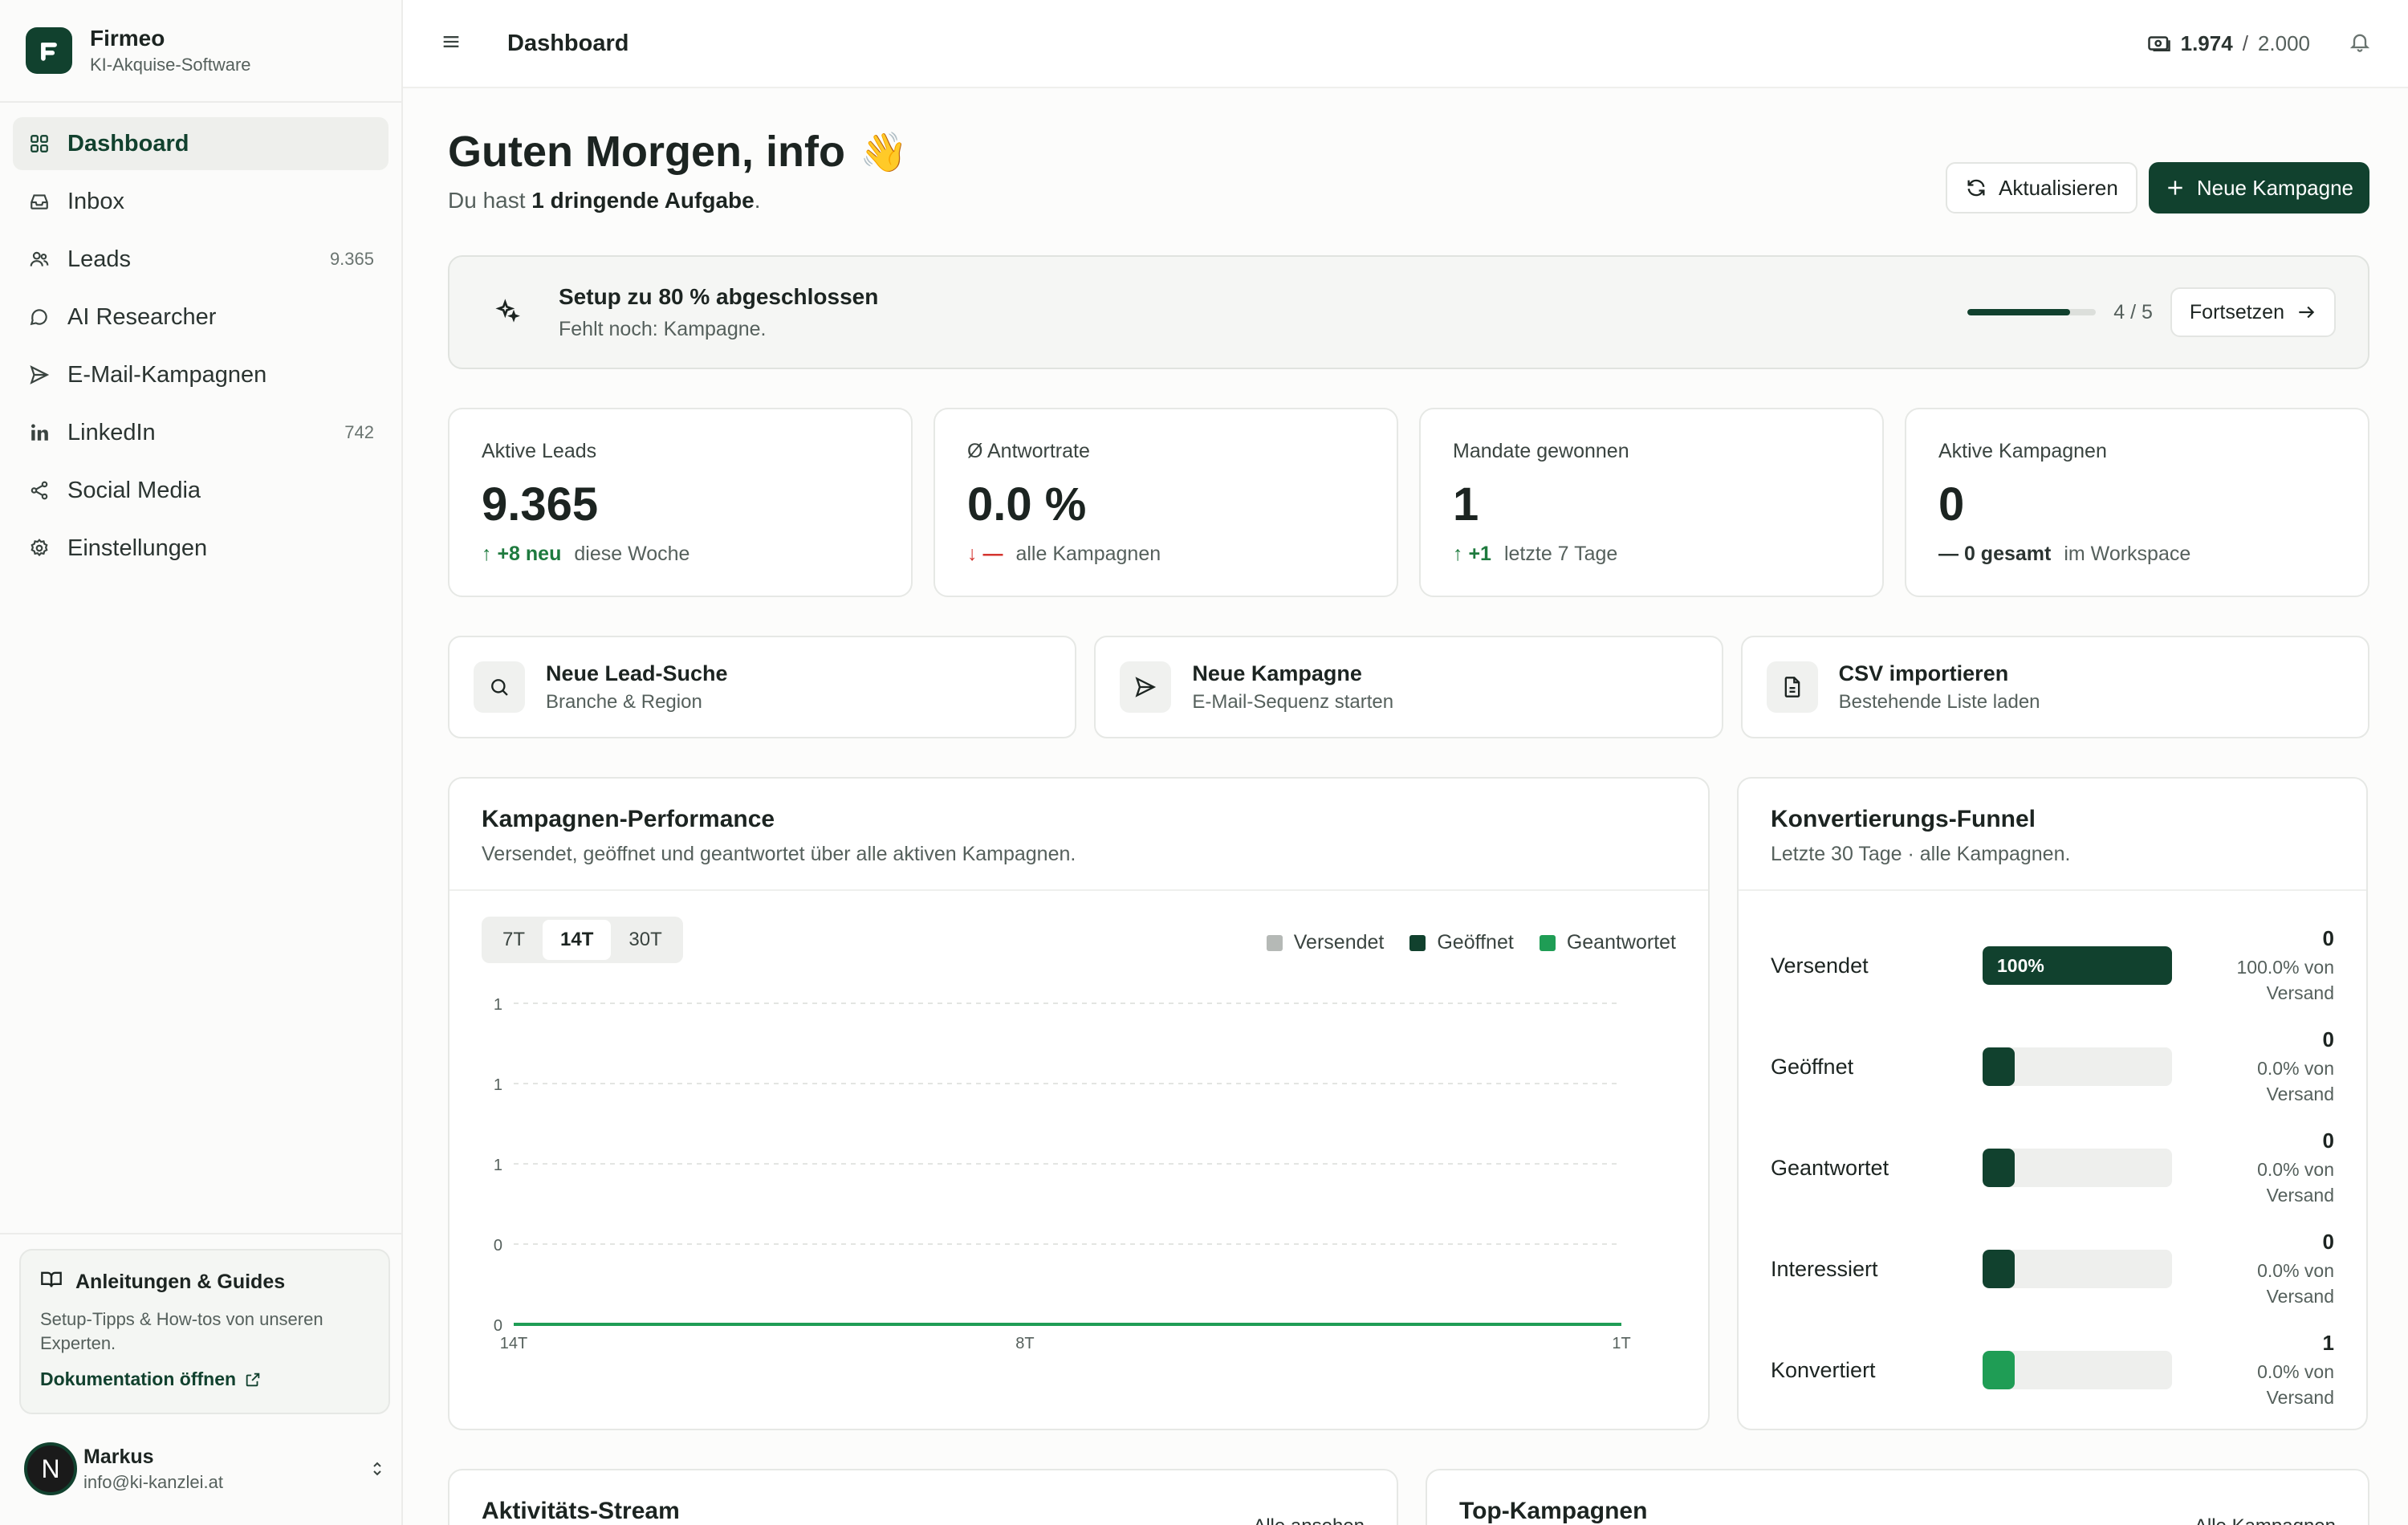 This screenshot has width=2408, height=1525. I want to click on quick-action-new-campaign: Neue Kampagne E-Mail-Sequenz starten, so click(1408, 687).